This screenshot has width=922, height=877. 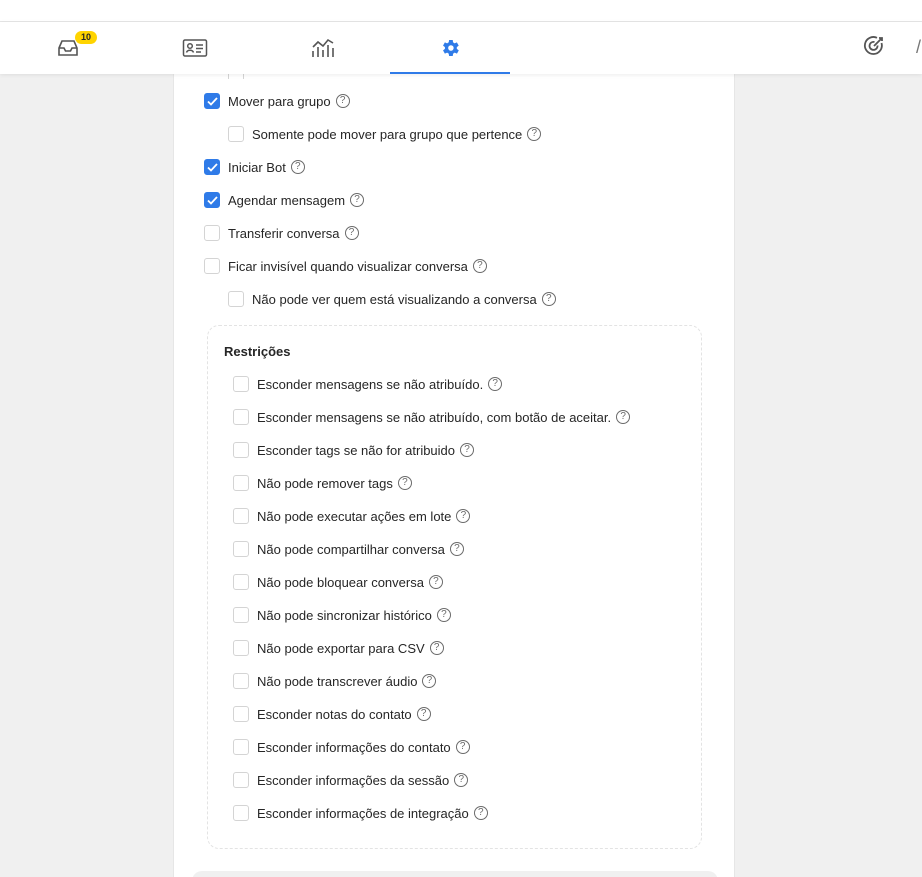 I want to click on checkbox-label: Esconder informações de integração, so click(x=363, y=813).